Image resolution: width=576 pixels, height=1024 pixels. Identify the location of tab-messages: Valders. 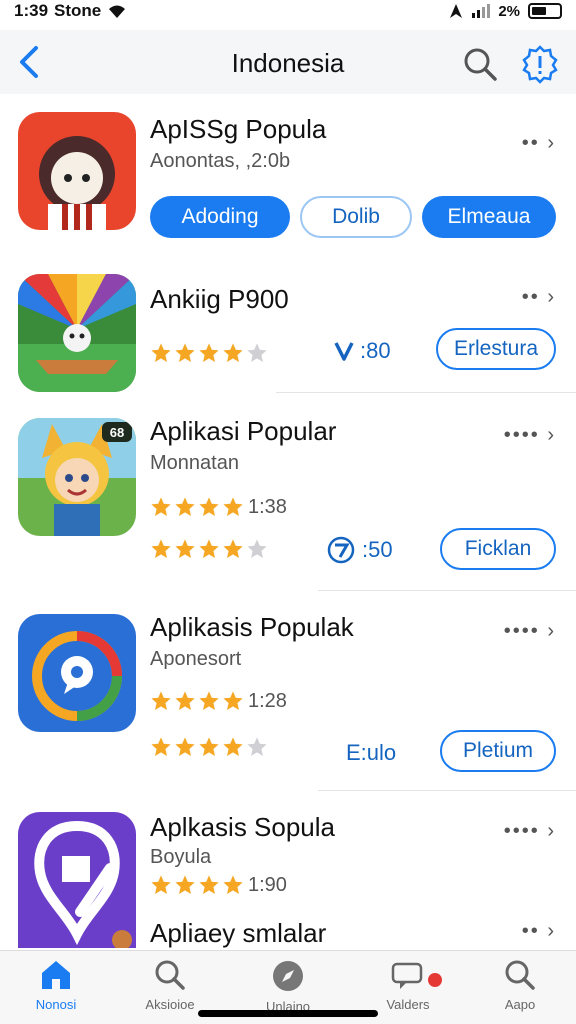
(408, 985).